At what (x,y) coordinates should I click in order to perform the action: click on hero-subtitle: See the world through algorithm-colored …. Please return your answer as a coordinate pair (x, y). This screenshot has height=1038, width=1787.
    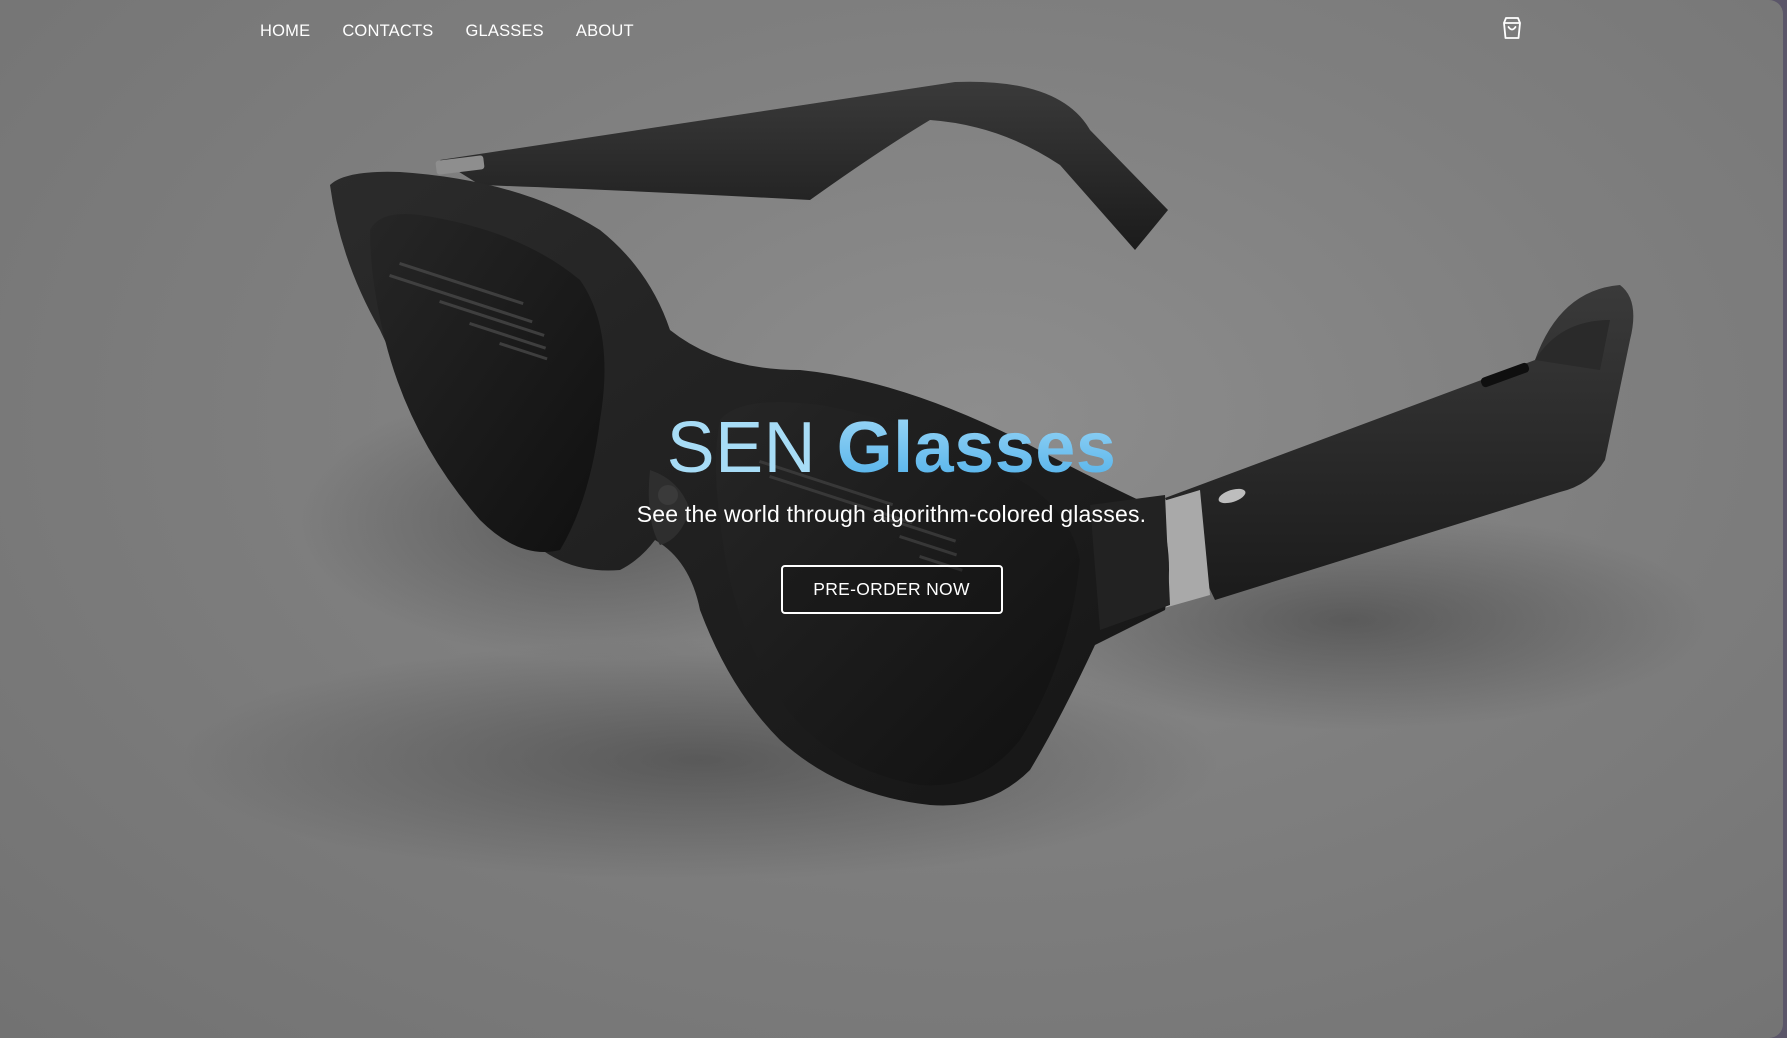
    Looking at the image, I should click on (891, 514).